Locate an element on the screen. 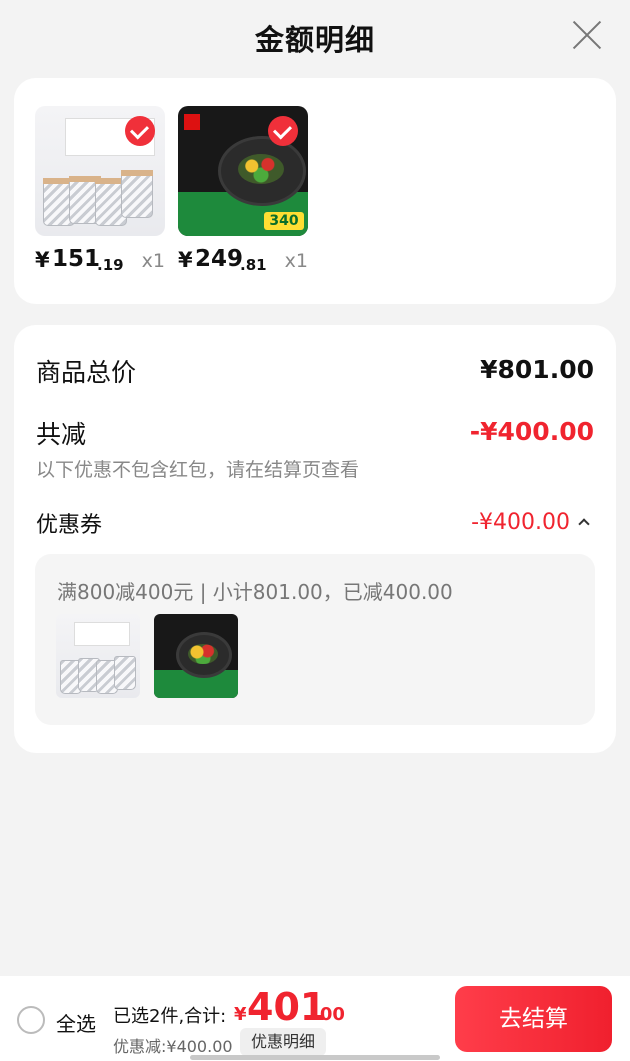 Image resolution: width=630 pixels, height=1061 pixels. product-price: ¥ 249 .81 x1 is located at coordinates (243, 262).